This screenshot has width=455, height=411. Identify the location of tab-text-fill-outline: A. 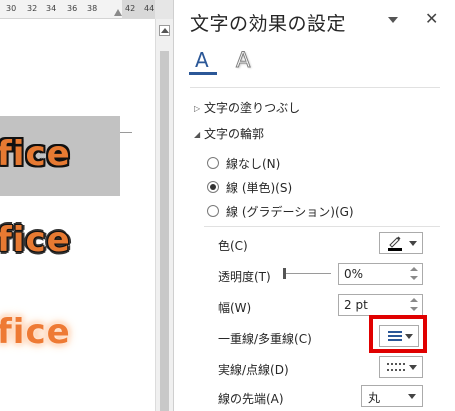
(203, 63).